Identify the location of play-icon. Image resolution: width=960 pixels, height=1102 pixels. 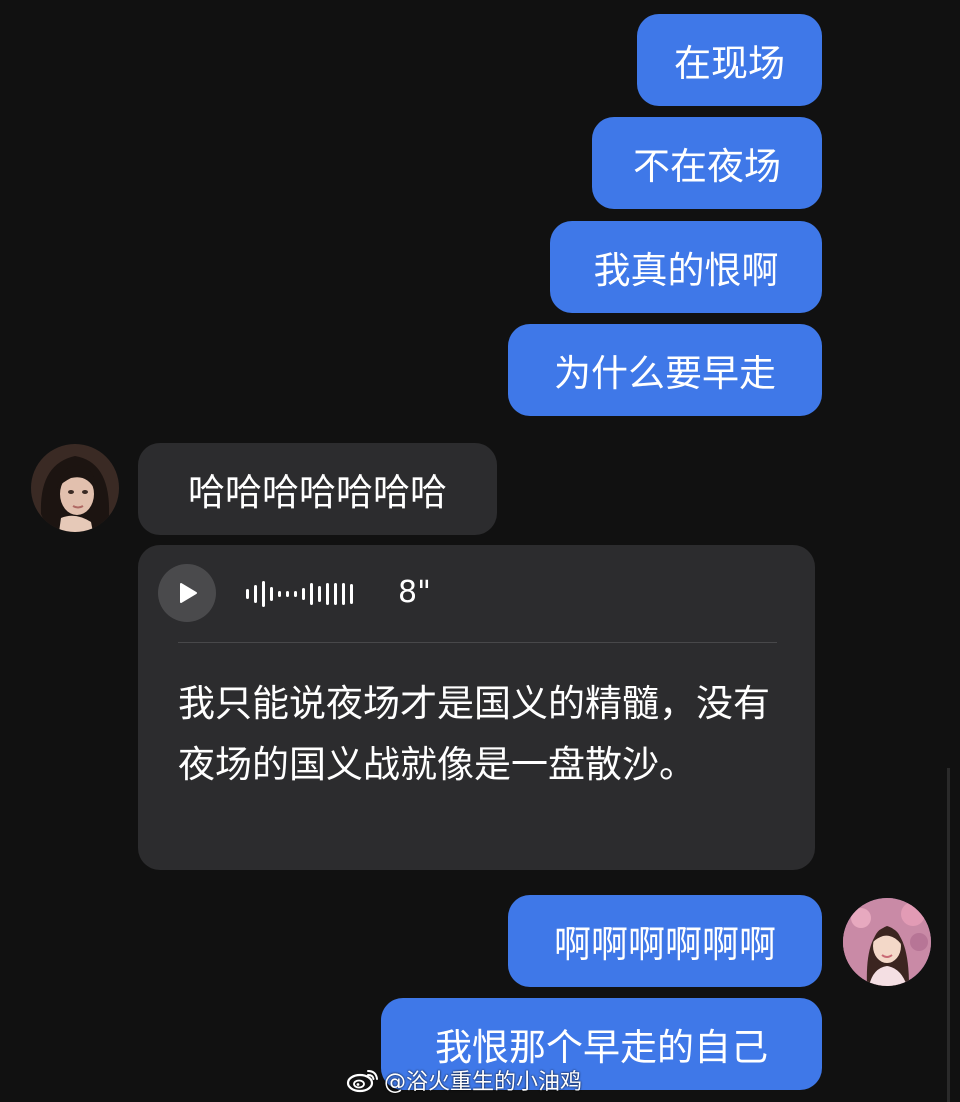
(188, 593).